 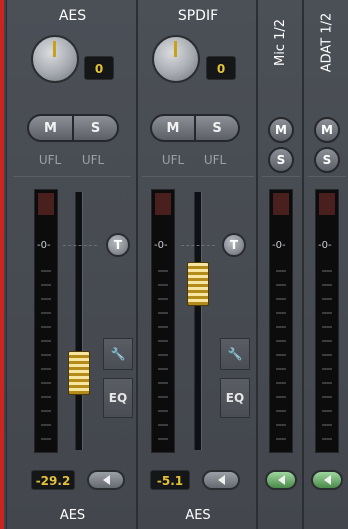 What do you see at coordinates (72, 16) in the screenshot?
I see `channel-name: AES` at bounding box center [72, 16].